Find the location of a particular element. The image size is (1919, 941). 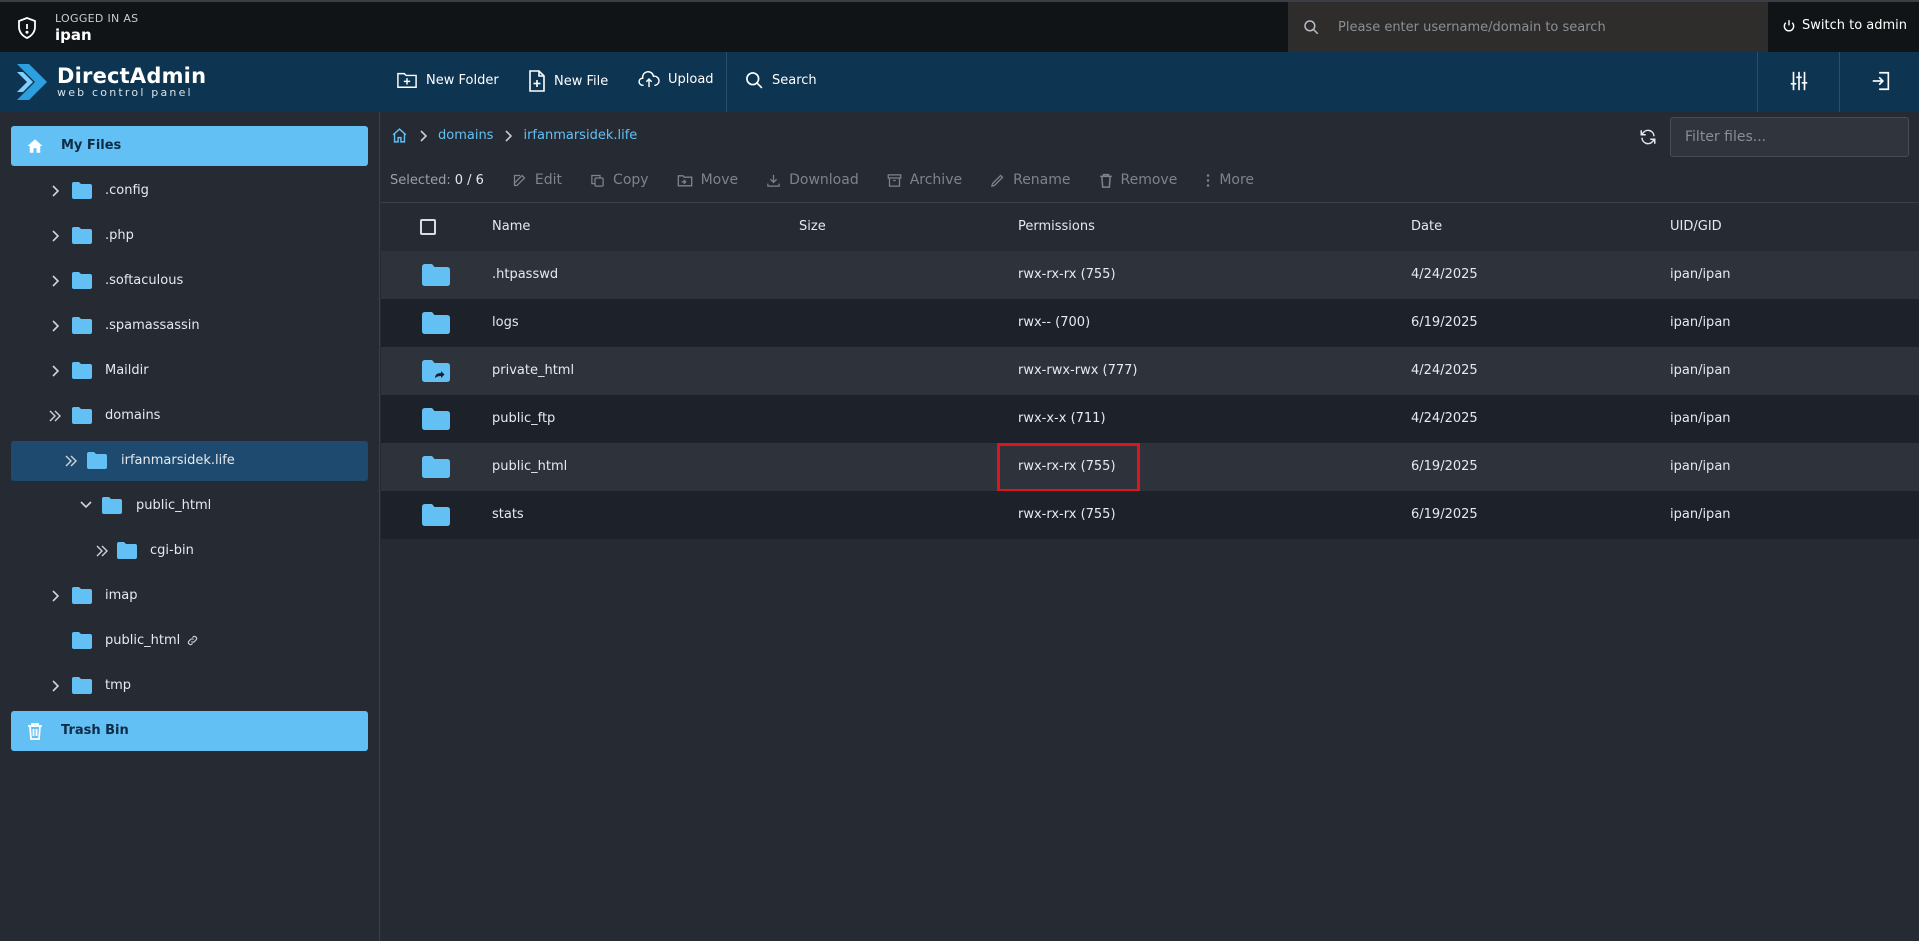

sidebar-item-public-html: public_html is located at coordinates (190, 506).